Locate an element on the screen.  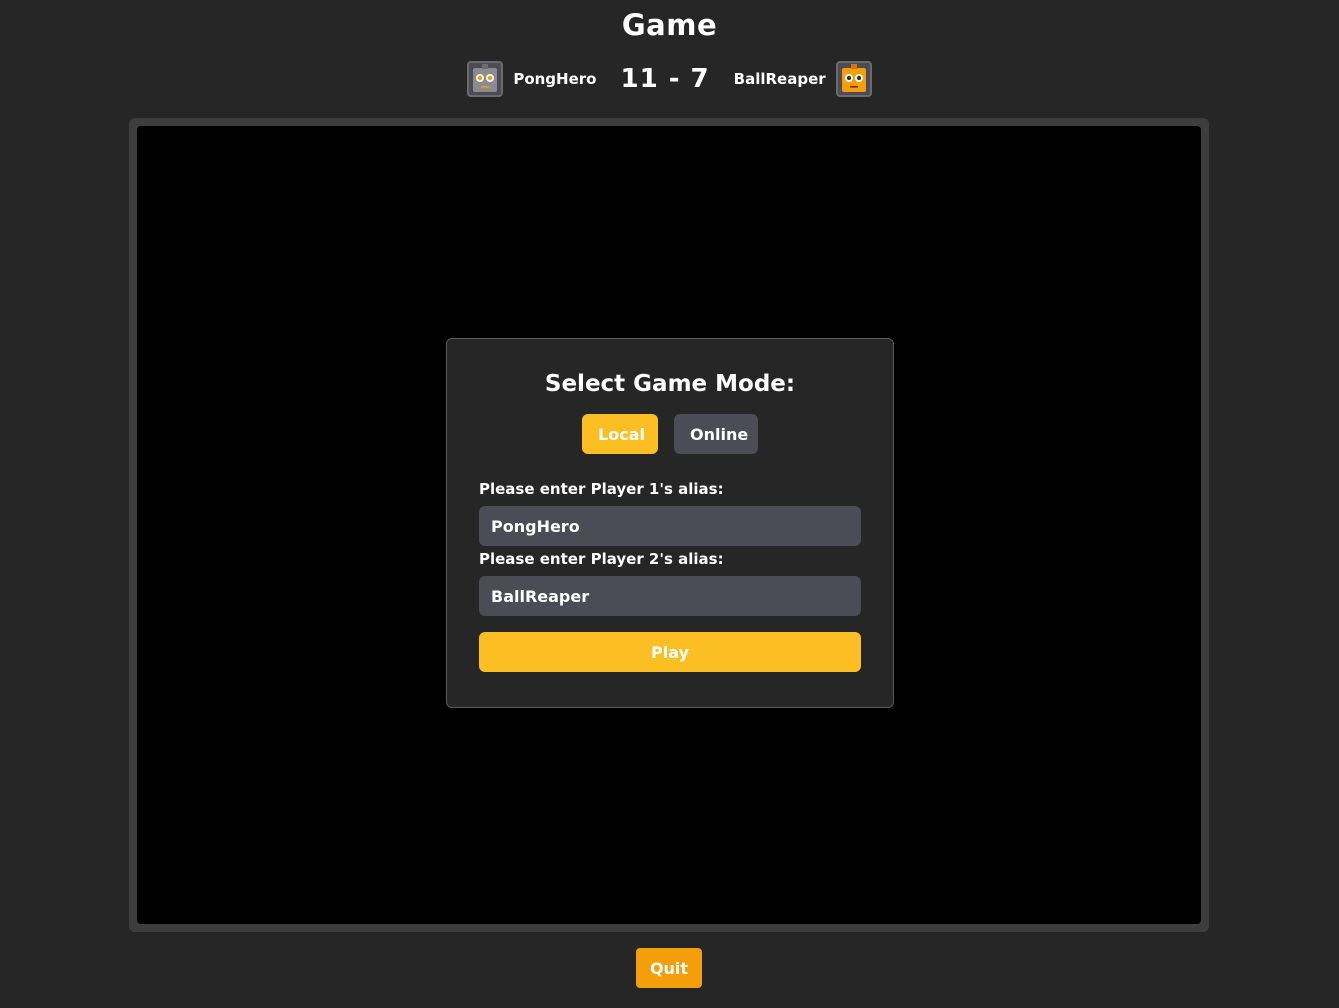
orange-robot-icon is located at coordinates (853, 78).